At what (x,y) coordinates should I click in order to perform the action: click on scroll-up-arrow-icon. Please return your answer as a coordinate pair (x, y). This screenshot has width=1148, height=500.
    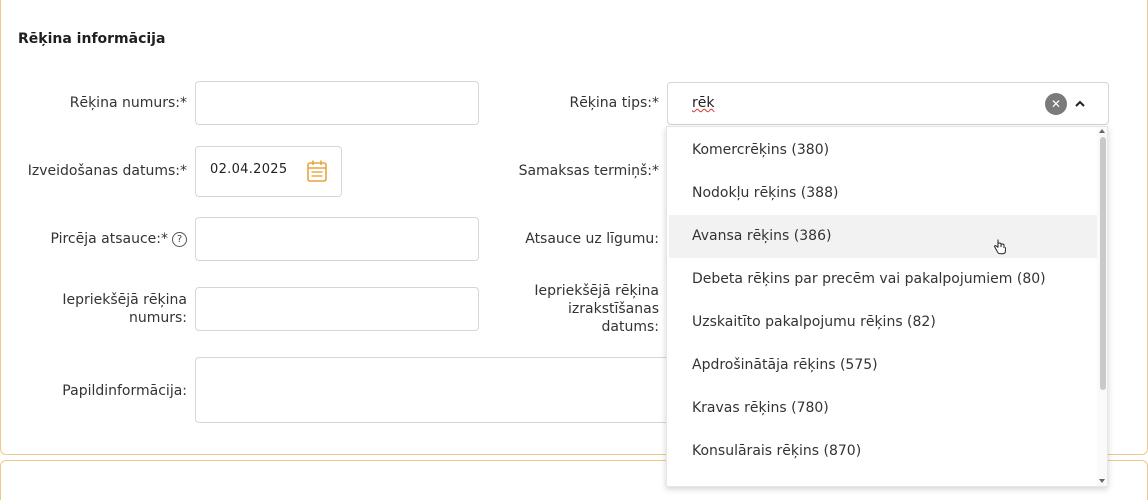
    Looking at the image, I should click on (1102, 131).